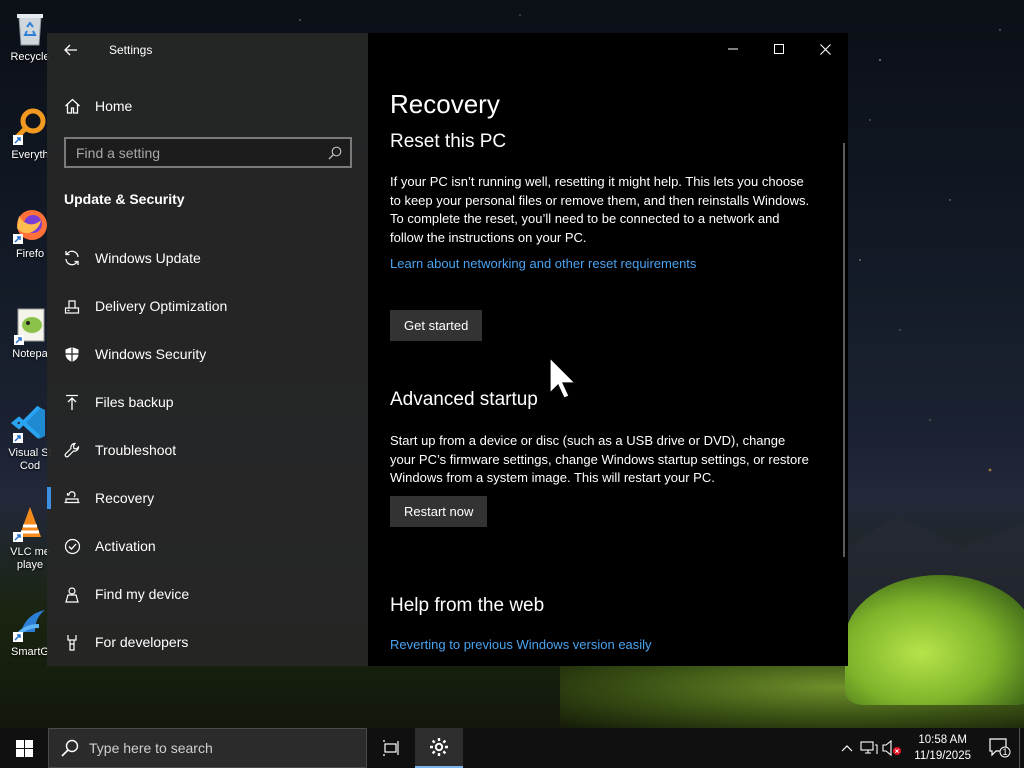 Image resolution: width=1024 pixels, height=768 pixels. I want to click on task-view-button, so click(391, 748).